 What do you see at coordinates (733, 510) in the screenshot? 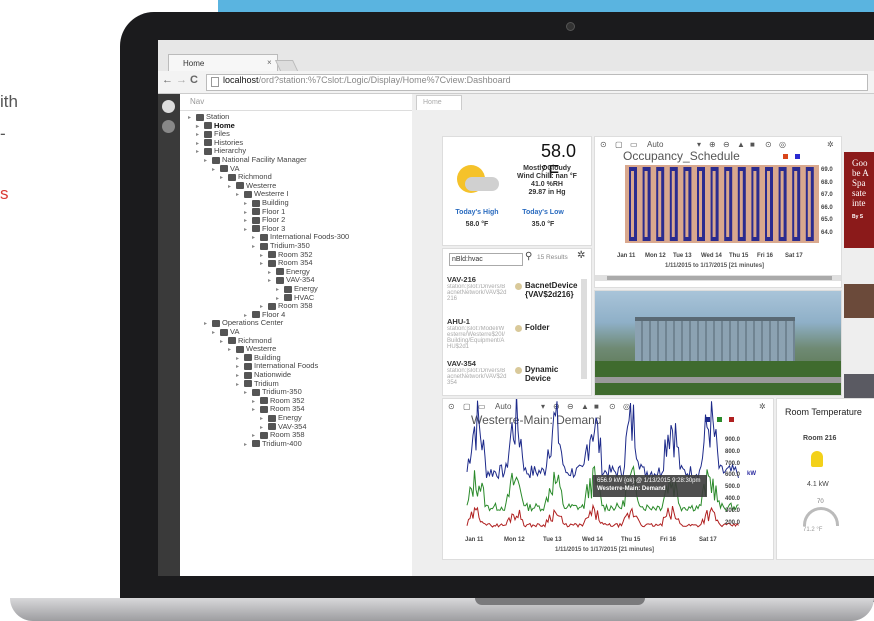
I see `y-tick-label: 300.0` at bounding box center [733, 510].